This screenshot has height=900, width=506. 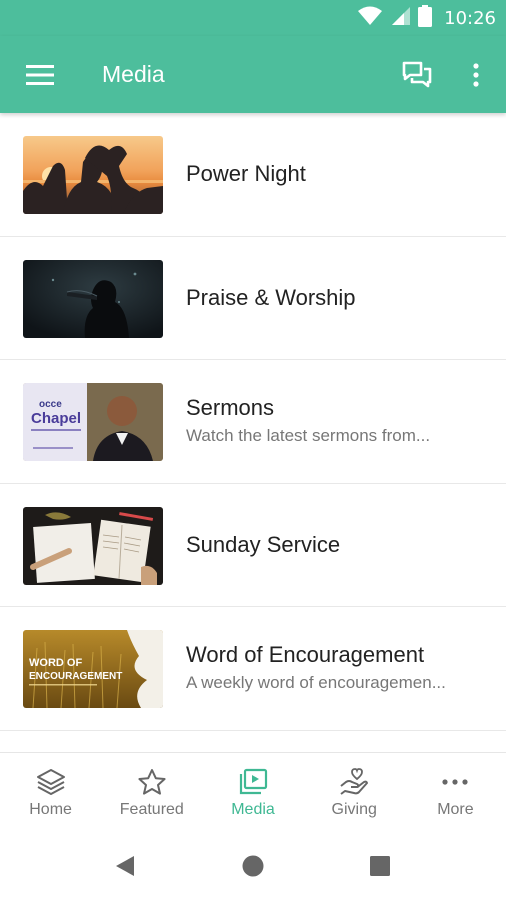 What do you see at coordinates (56, 418) in the screenshot?
I see `sermons-sign-line2: Chapel` at bounding box center [56, 418].